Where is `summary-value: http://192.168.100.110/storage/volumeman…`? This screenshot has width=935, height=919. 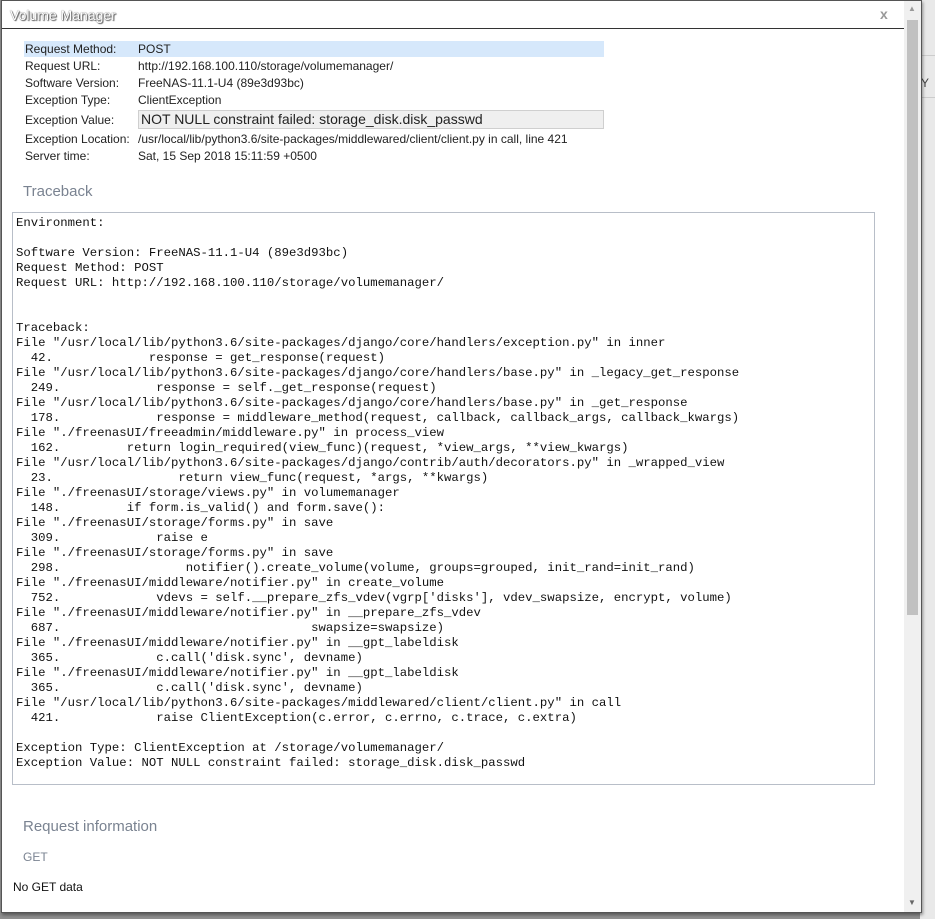 summary-value: http://192.168.100.110/storage/volumeman… is located at coordinates (266, 66).